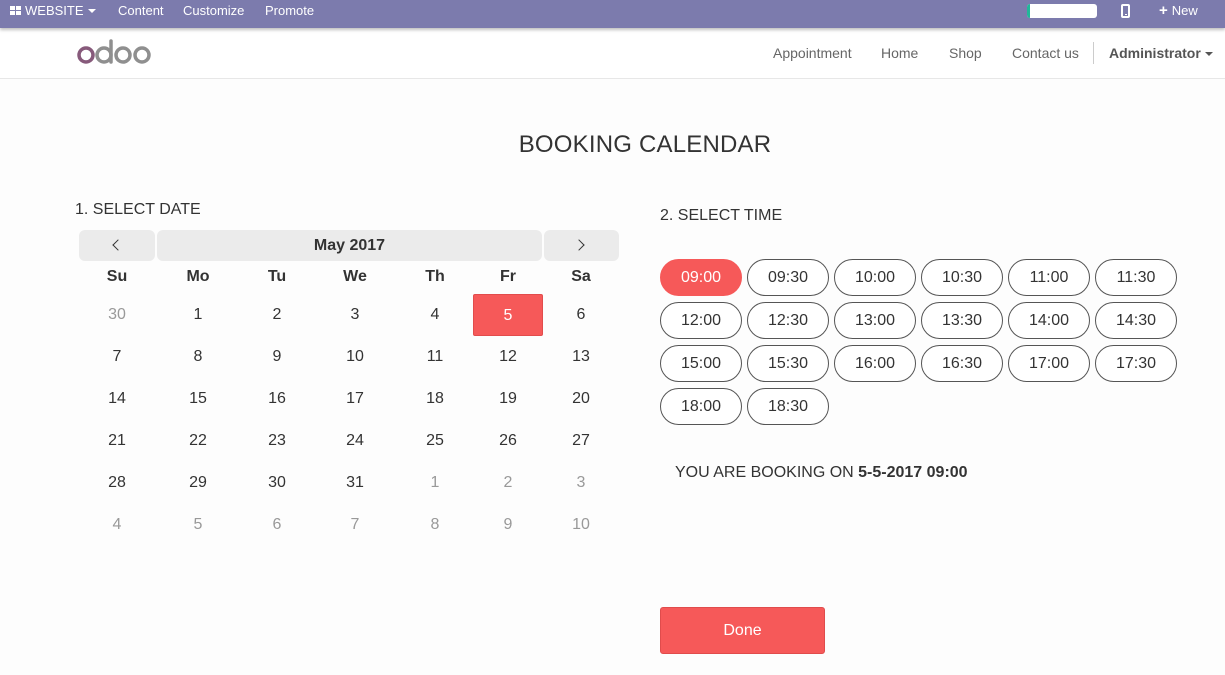  What do you see at coordinates (435, 399) in the screenshot?
I see `calendar-day: 18` at bounding box center [435, 399].